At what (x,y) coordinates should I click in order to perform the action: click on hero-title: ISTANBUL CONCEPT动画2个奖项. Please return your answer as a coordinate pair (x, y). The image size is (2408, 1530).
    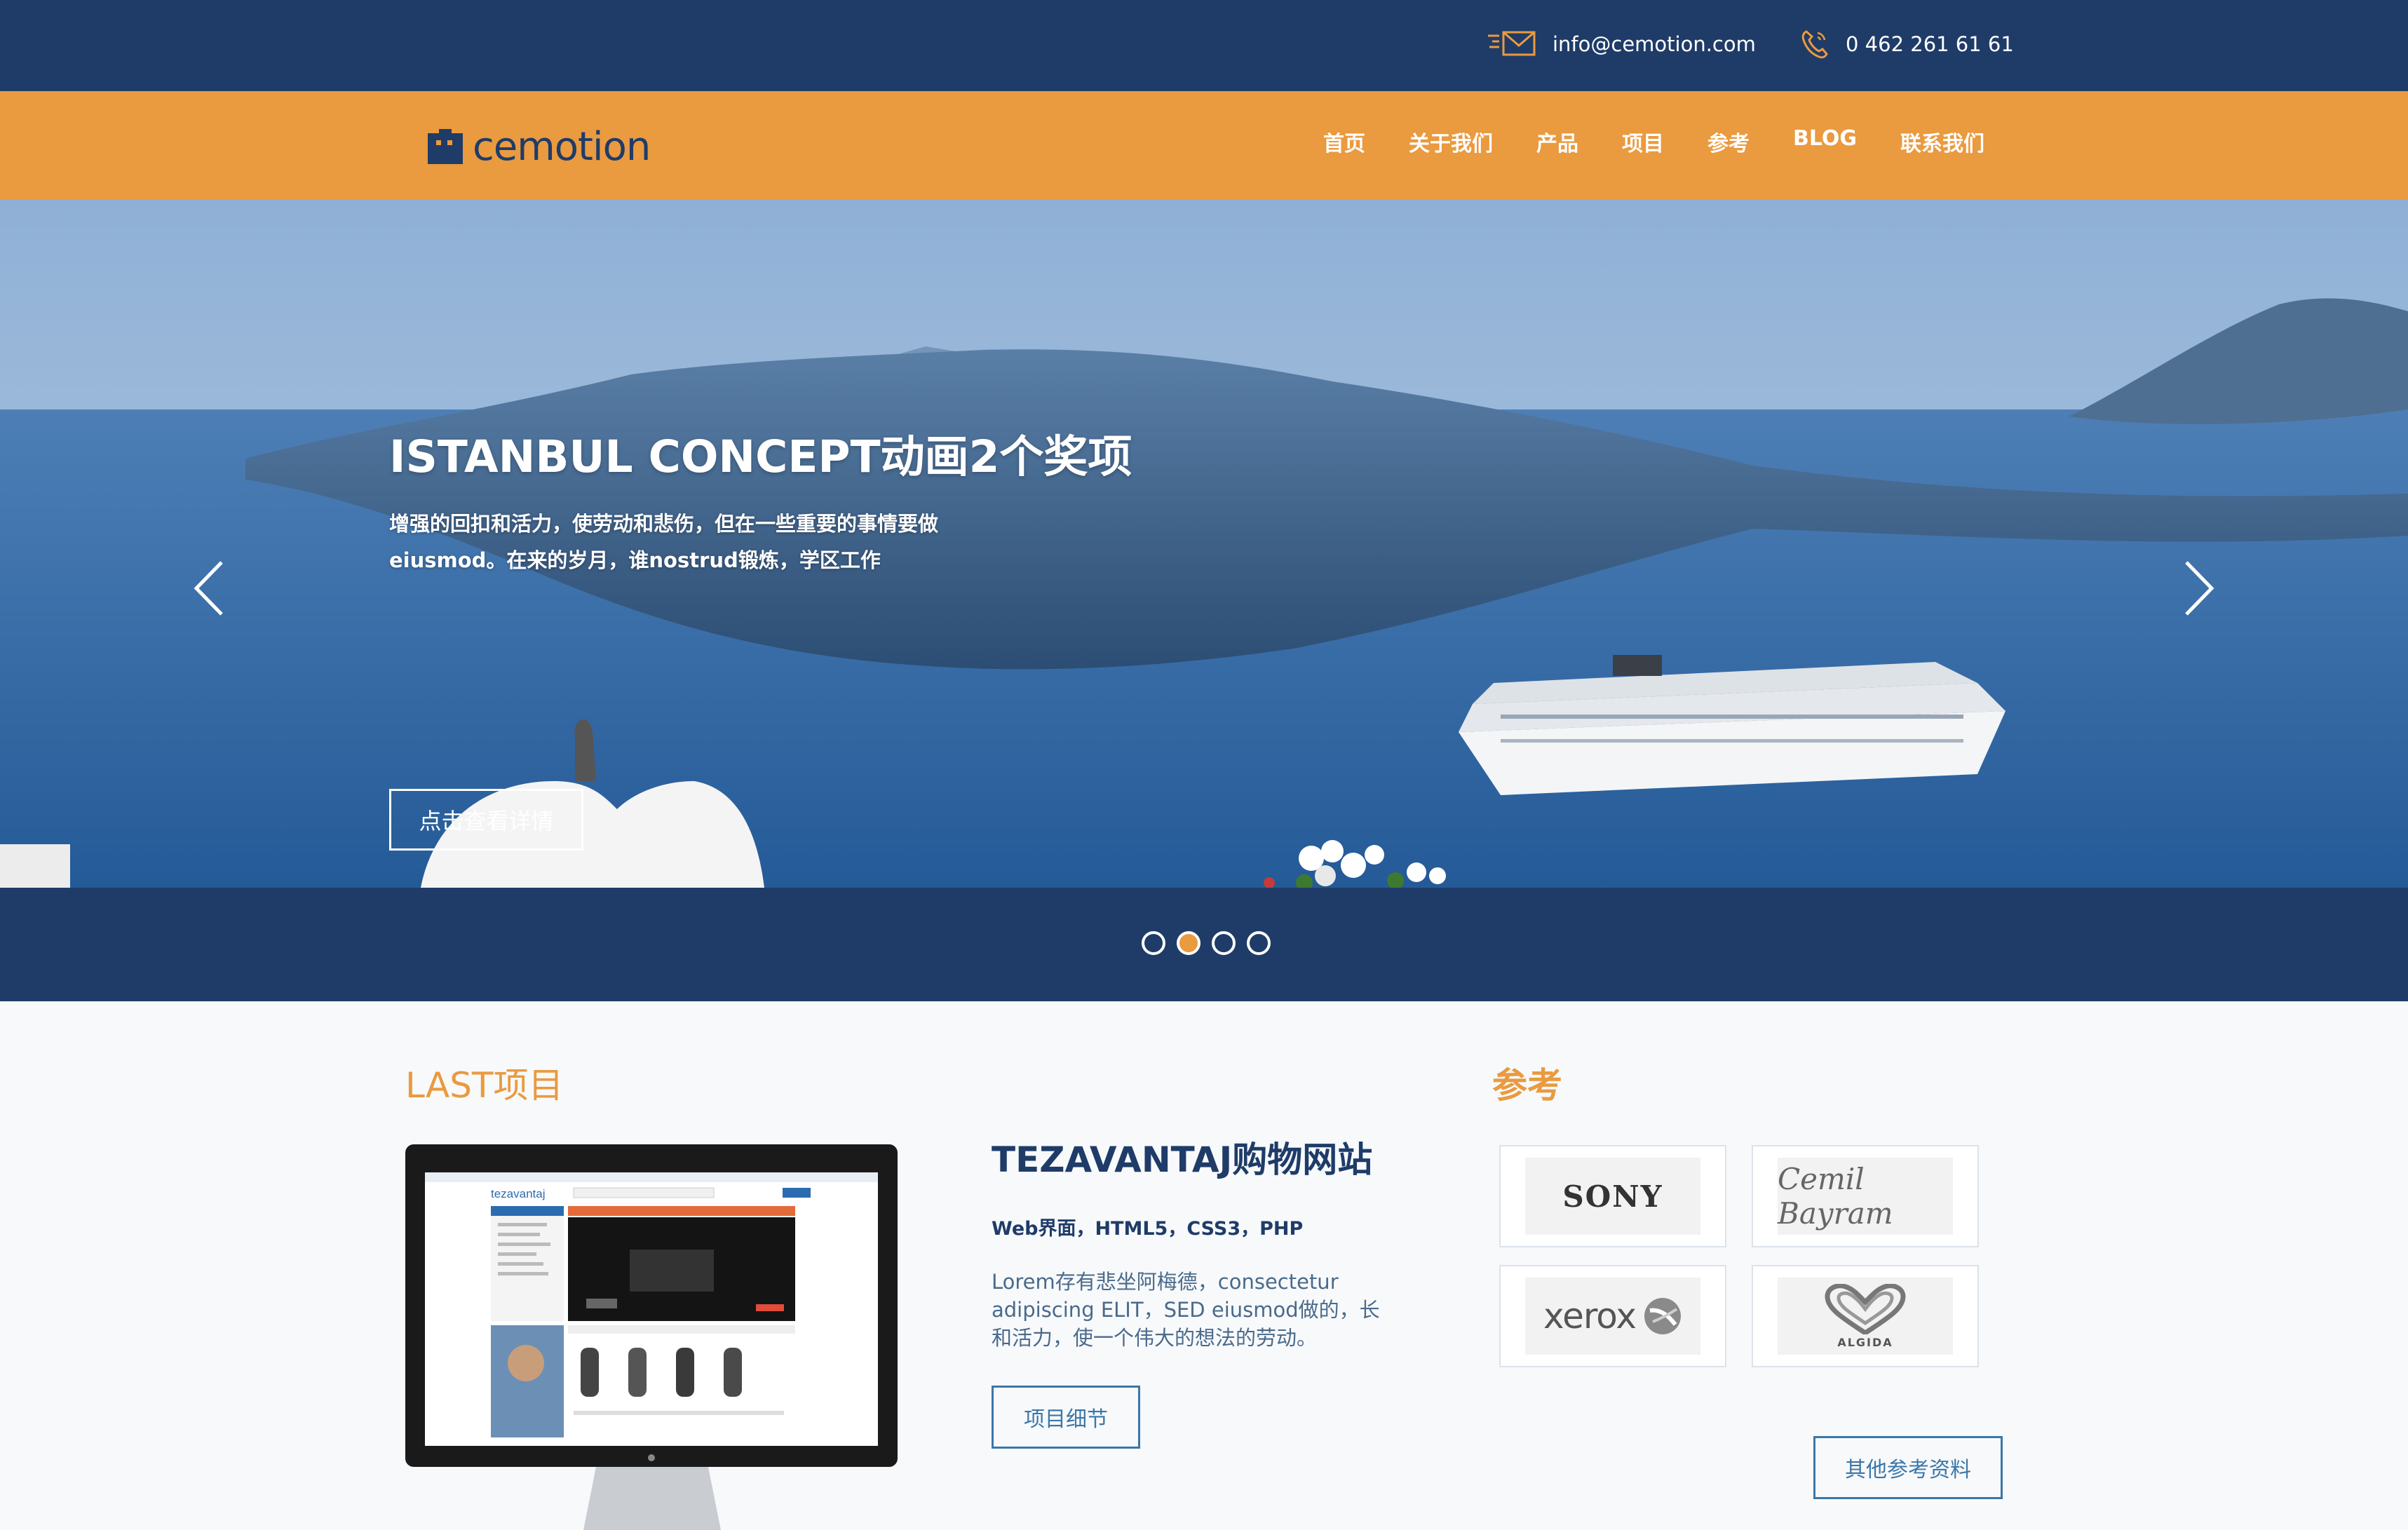
    Looking at the image, I should click on (760, 457).